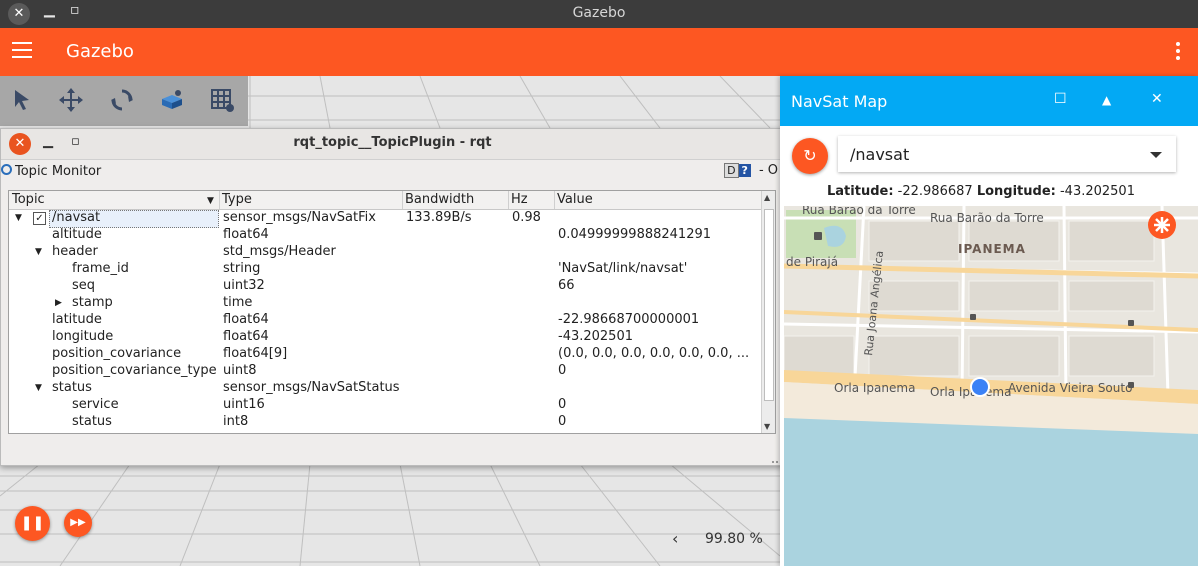 Image resolution: width=1198 pixels, height=566 pixels. What do you see at coordinates (566, 285) in the screenshot?
I see `cell-value: 66` at bounding box center [566, 285].